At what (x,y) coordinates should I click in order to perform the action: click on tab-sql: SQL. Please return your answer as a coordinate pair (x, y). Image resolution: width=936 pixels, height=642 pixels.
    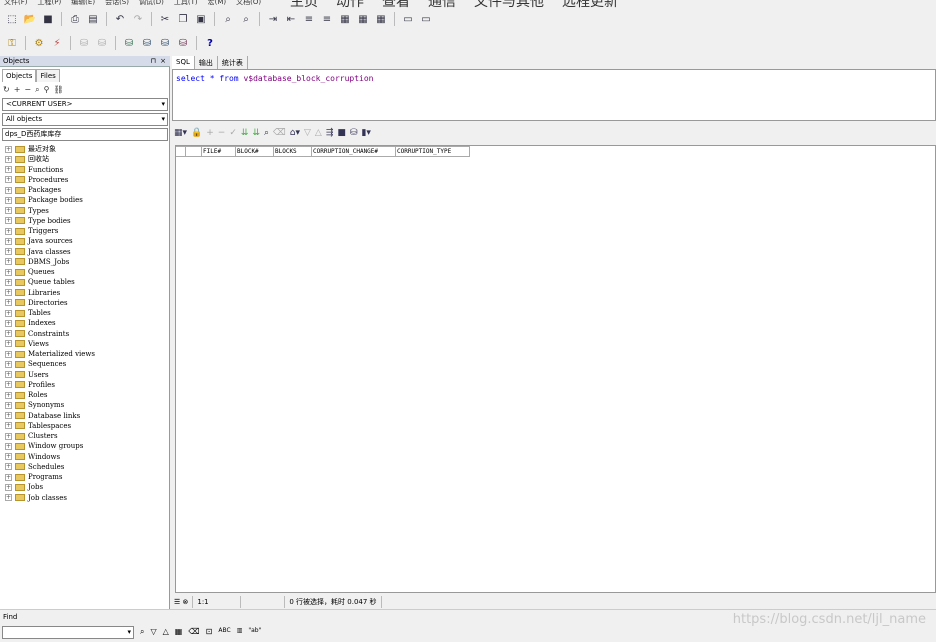
    Looking at the image, I should click on (183, 63).